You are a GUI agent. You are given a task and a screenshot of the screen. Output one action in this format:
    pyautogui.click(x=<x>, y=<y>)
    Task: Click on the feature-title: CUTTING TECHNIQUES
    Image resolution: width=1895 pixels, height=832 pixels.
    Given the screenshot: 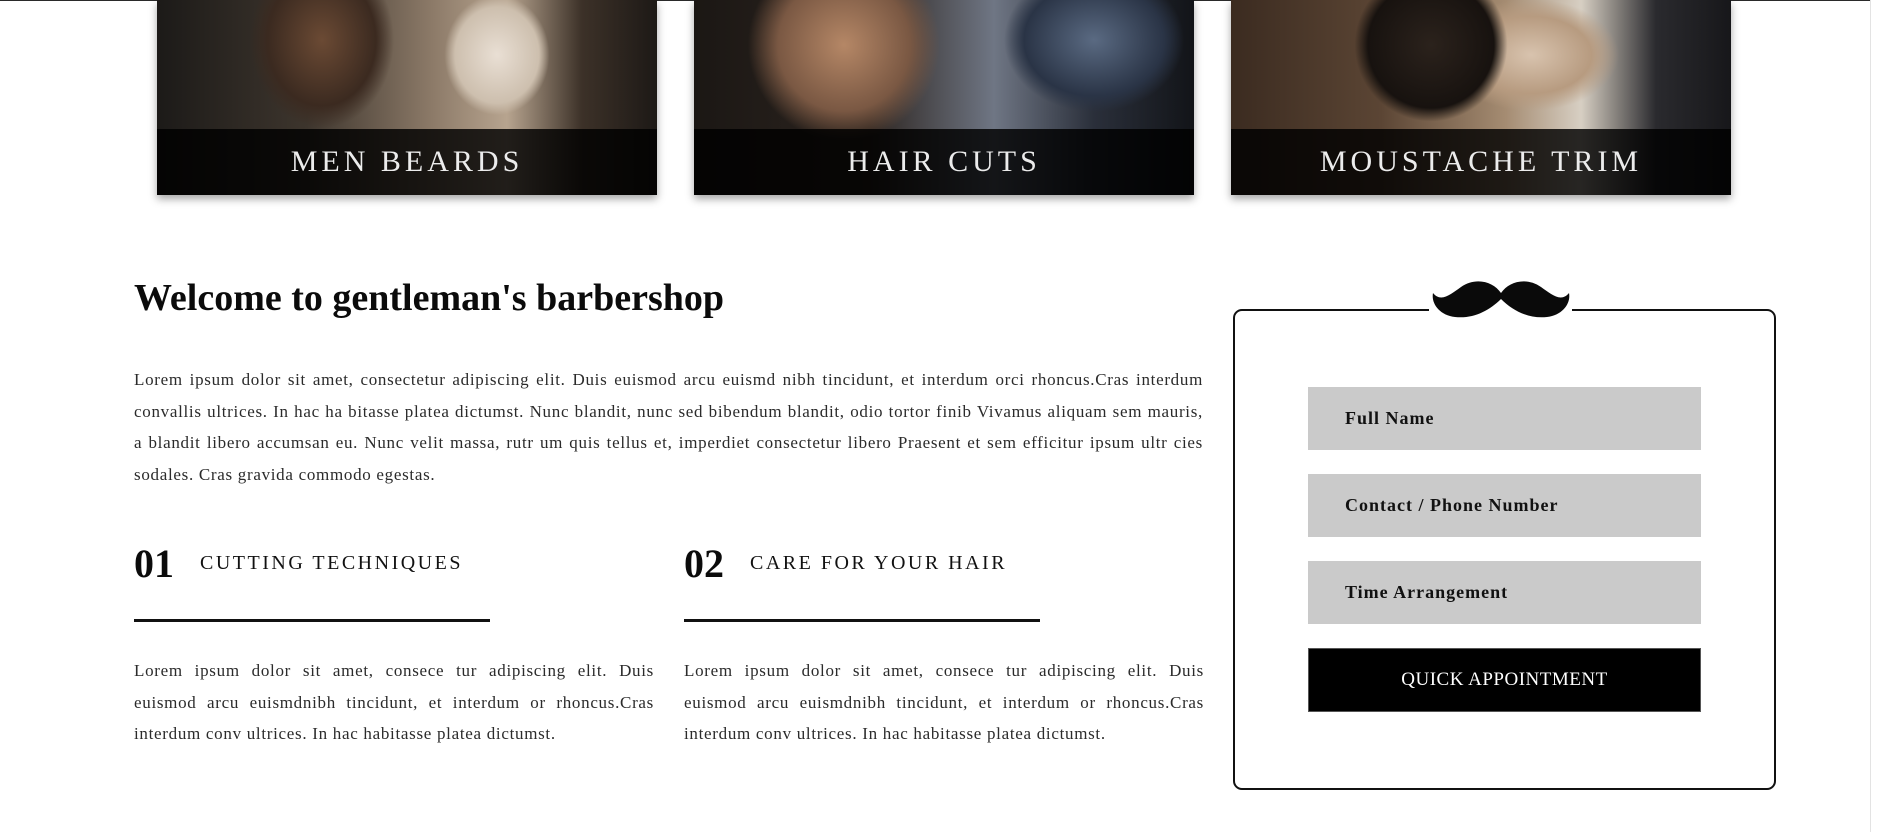 What is the action you would take?
    pyautogui.click(x=331, y=563)
    